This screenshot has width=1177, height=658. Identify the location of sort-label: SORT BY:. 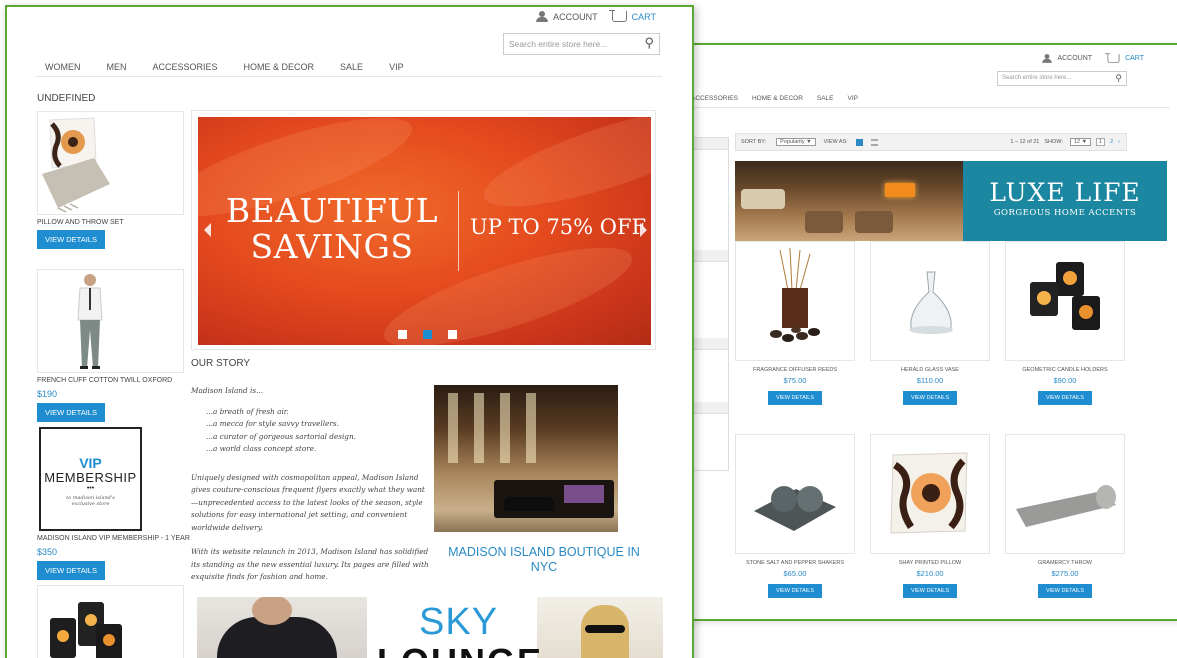
(754, 142).